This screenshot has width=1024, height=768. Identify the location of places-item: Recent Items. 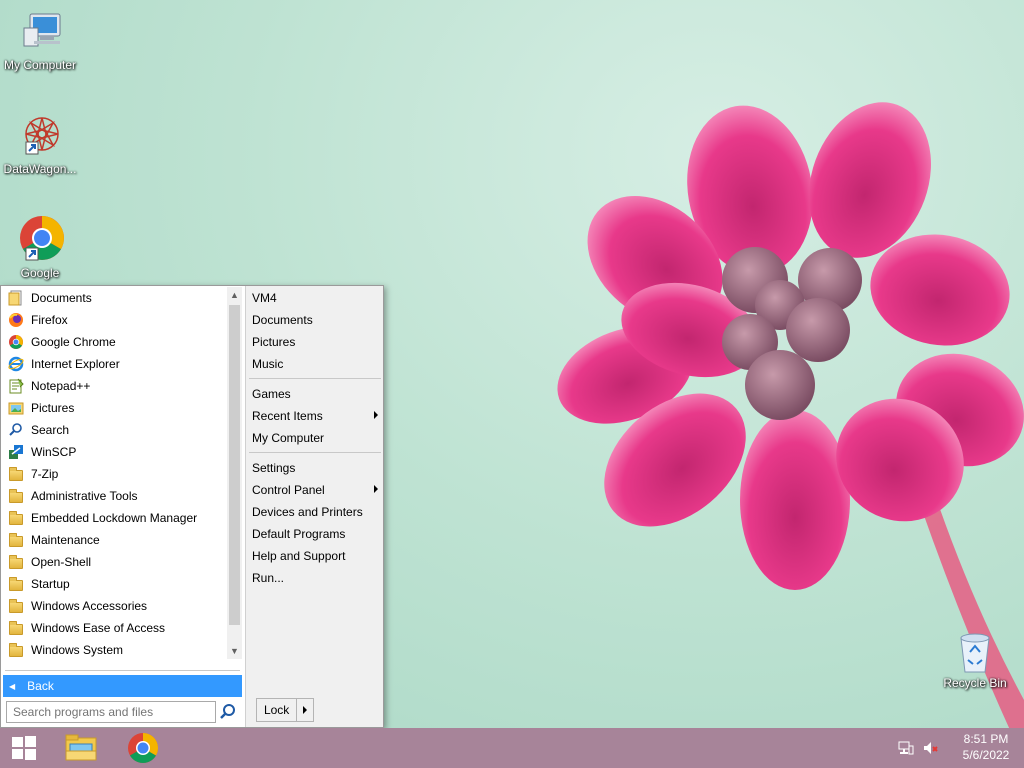
(315, 416).